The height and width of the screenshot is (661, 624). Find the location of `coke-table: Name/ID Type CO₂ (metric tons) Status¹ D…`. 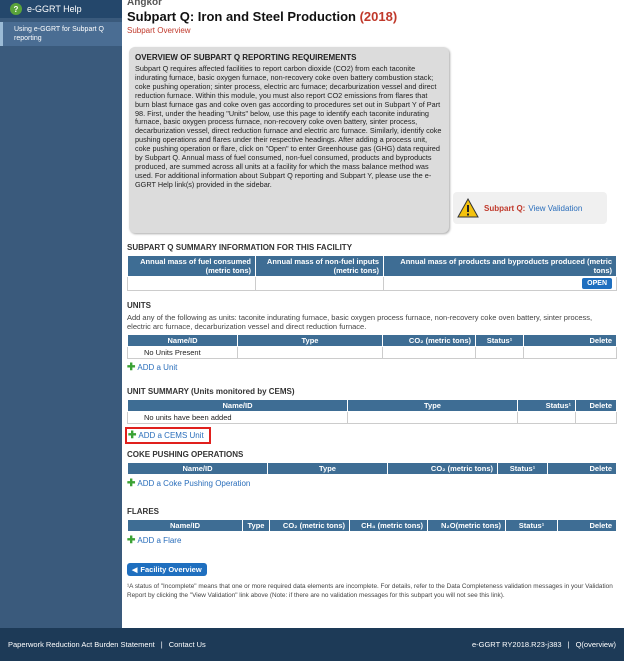

coke-table: Name/ID Type CO₂ (metric tons) Status¹ D… is located at coordinates (372, 468).